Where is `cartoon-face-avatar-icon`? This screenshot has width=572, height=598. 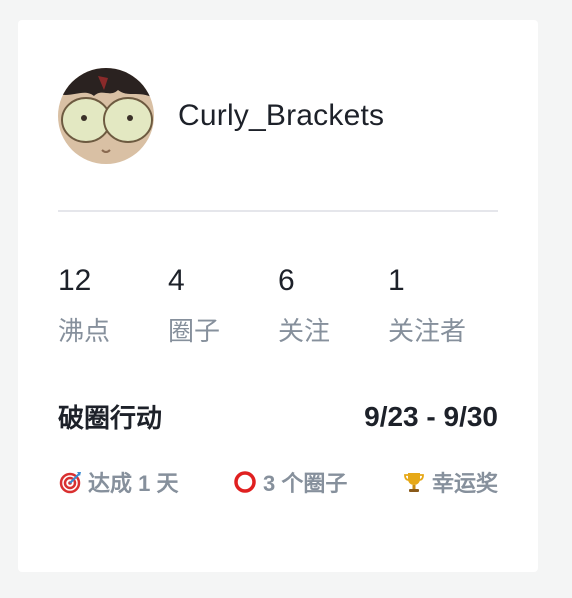
cartoon-face-avatar-icon is located at coordinates (106, 116).